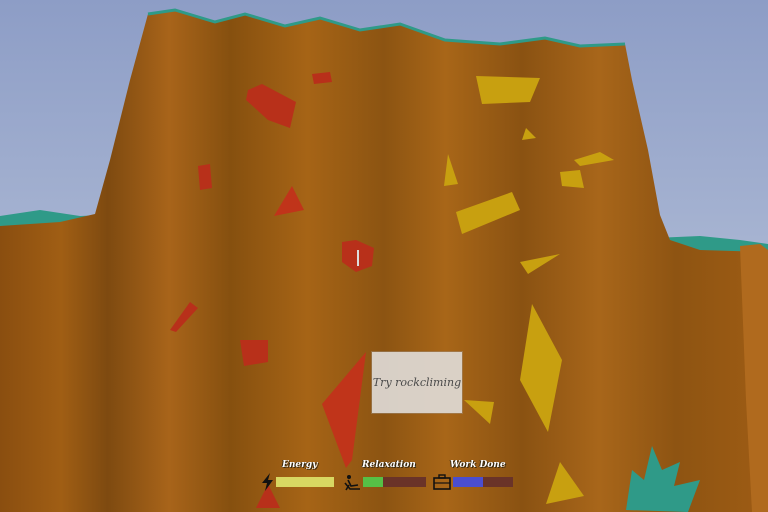  I want to click on relaxation-meter: Relaxation, so click(385, 477).